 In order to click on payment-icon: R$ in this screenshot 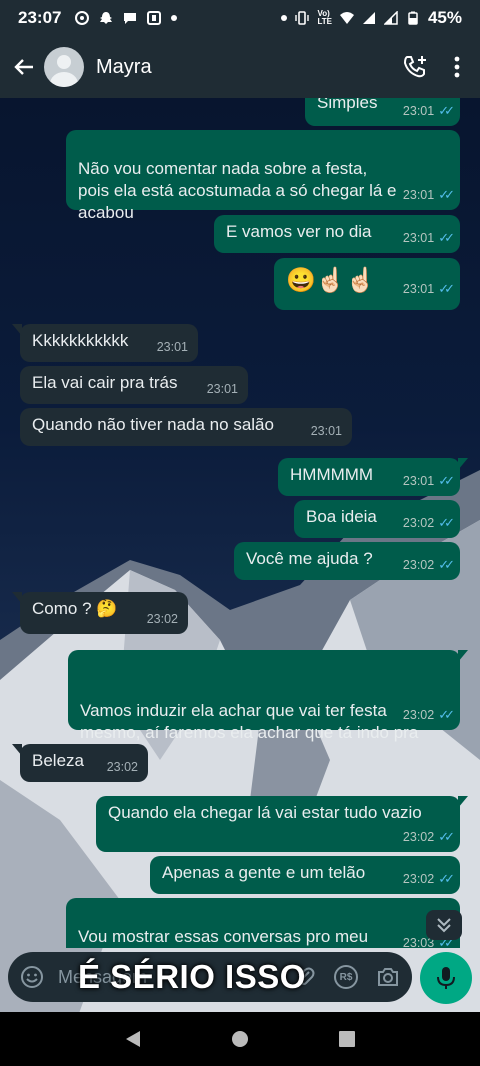, I will do `click(346, 977)`.